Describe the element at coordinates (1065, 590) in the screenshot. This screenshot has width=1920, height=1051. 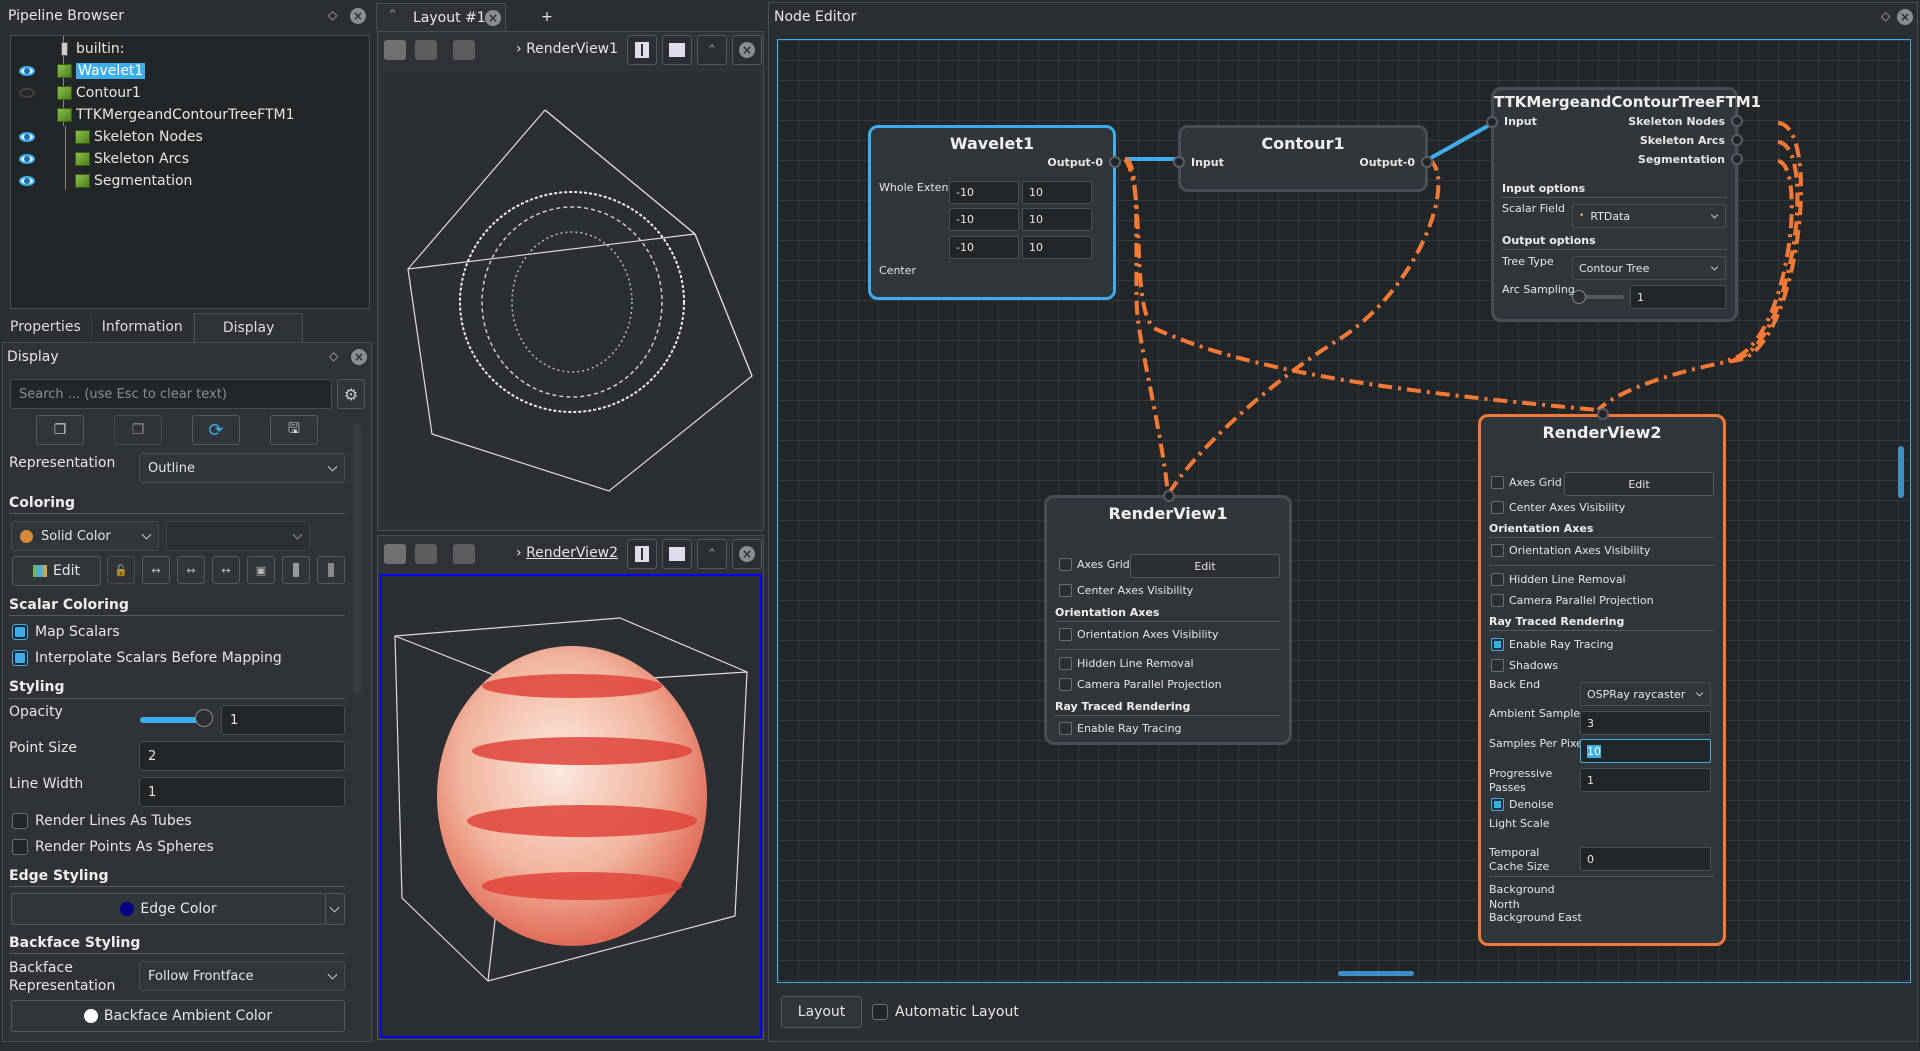
I see `center-axes-checkbox` at that location.